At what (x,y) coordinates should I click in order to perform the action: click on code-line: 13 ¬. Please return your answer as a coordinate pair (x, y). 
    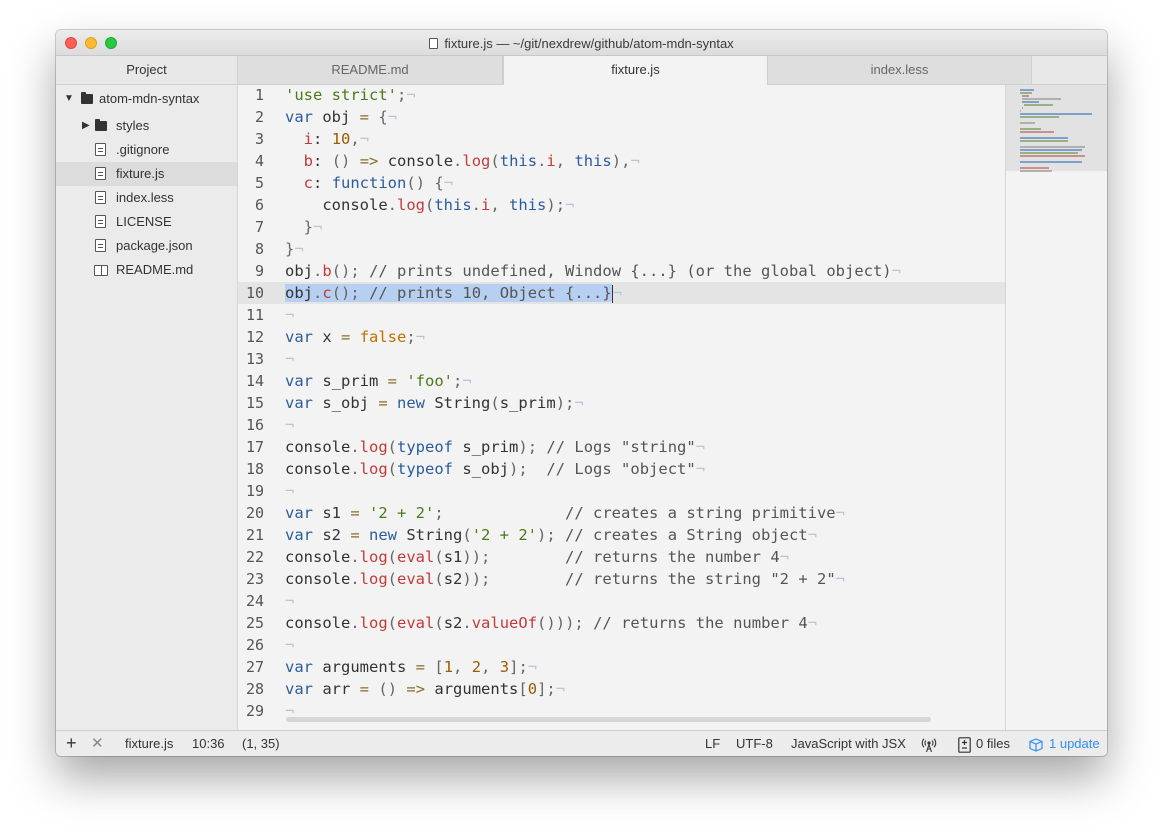
    Looking at the image, I should click on (621, 359).